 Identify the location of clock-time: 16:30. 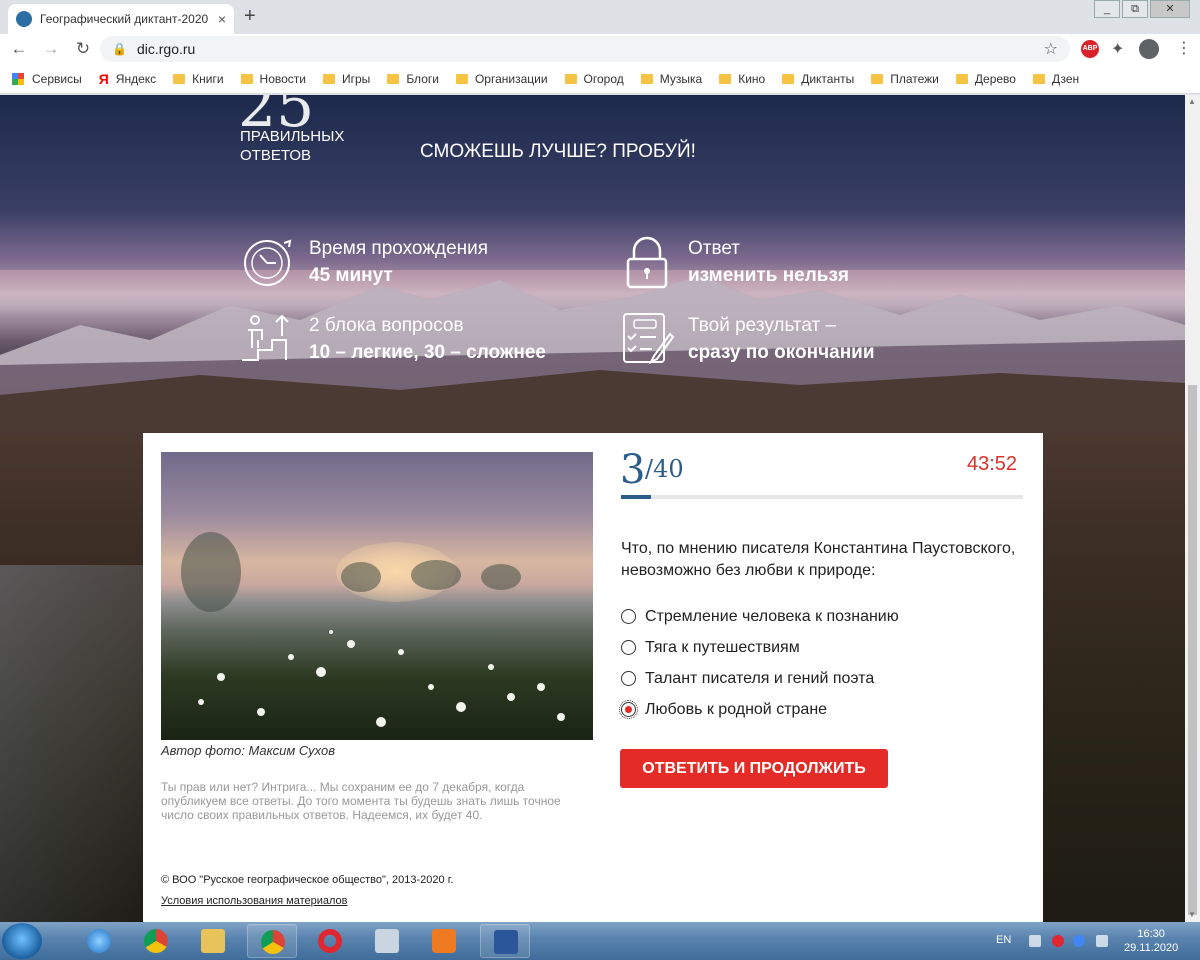
(1151, 934).